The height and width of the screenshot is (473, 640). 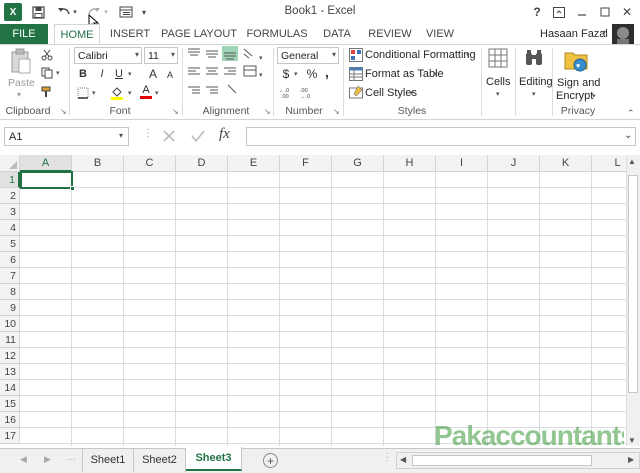 I want to click on alignment-launcher-icon: ↘, so click(x=267, y=111).